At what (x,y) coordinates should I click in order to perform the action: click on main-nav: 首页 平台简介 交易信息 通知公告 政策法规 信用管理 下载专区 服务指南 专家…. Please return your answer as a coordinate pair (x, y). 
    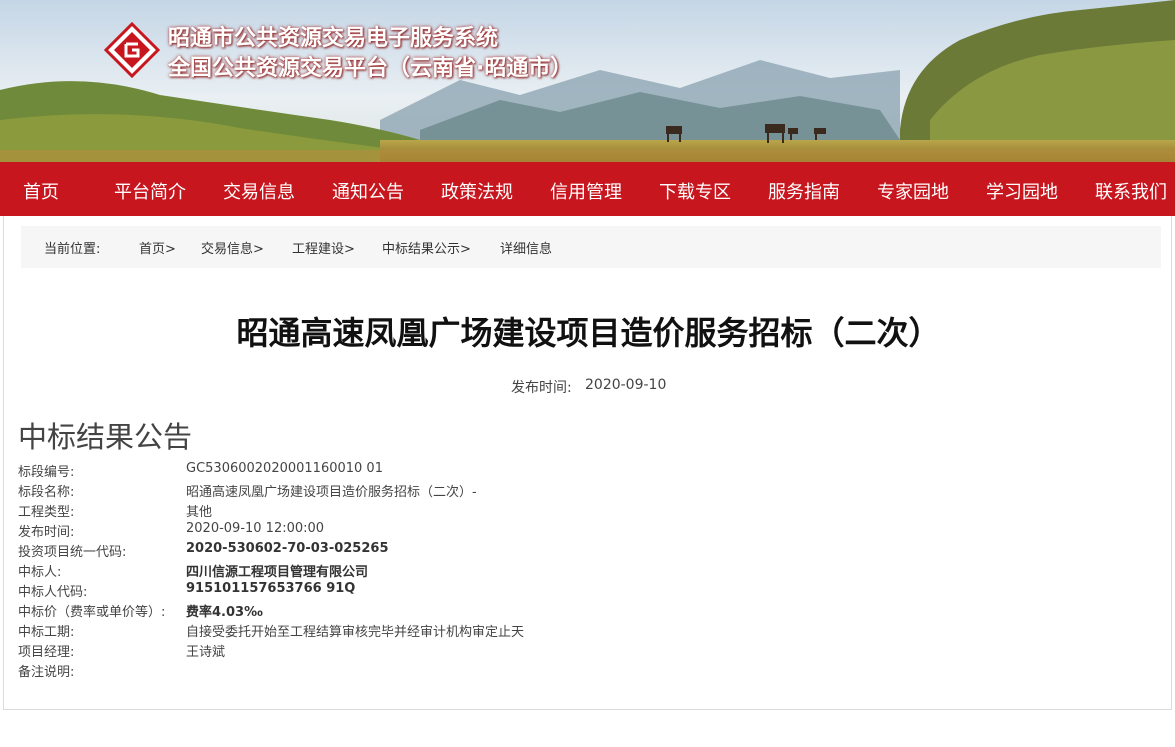
    Looking at the image, I should click on (587, 189).